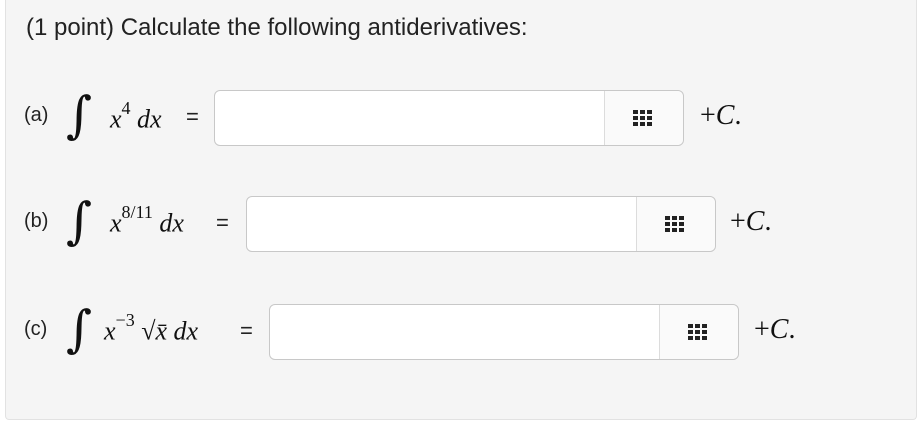  Describe the element at coordinates (36, 329) in the screenshot. I see `part-label-c: (c)` at that location.